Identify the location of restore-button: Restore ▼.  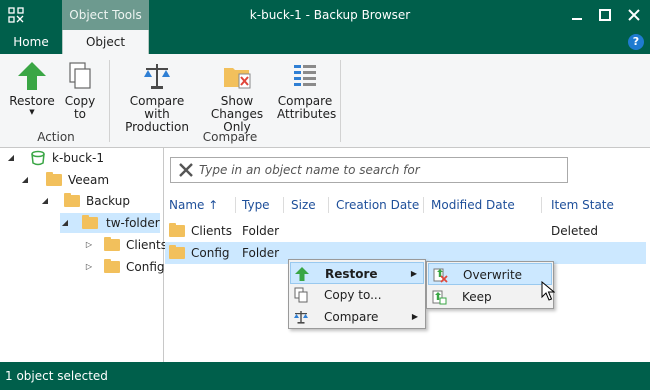
(32, 88).